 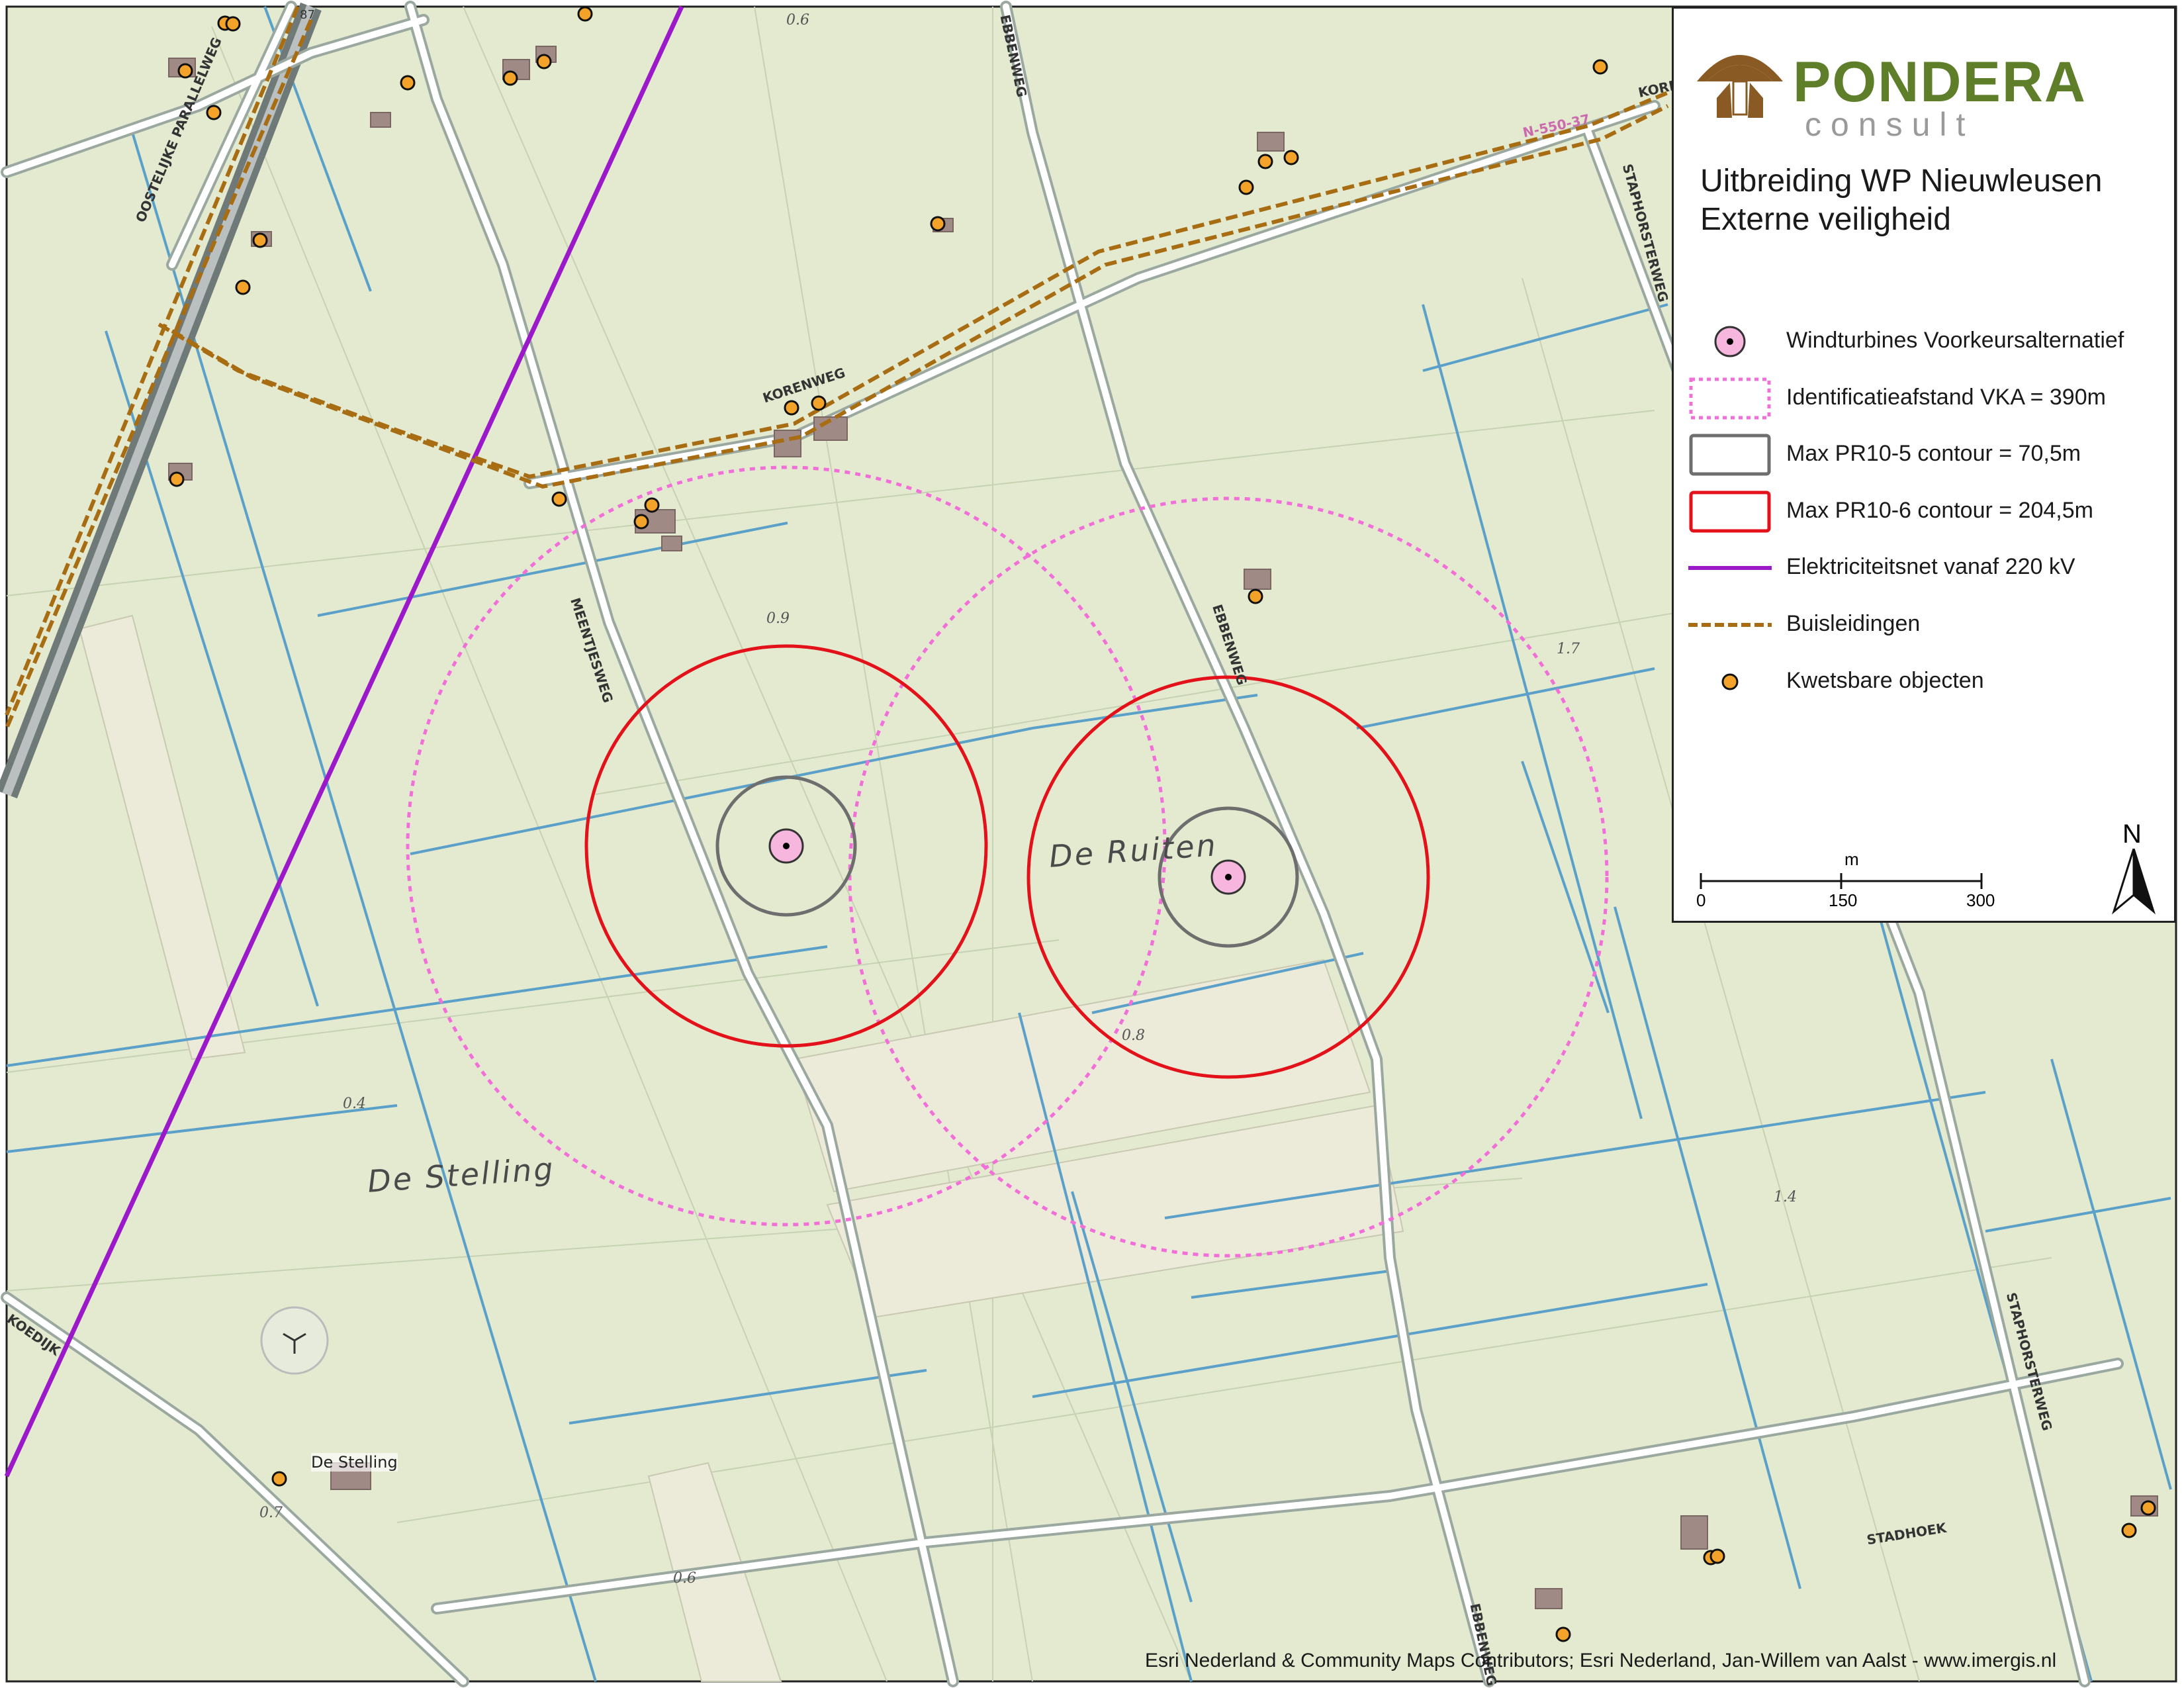 I want to click on scale-bar: m 0 150 300, so click(x=1846, y=879).